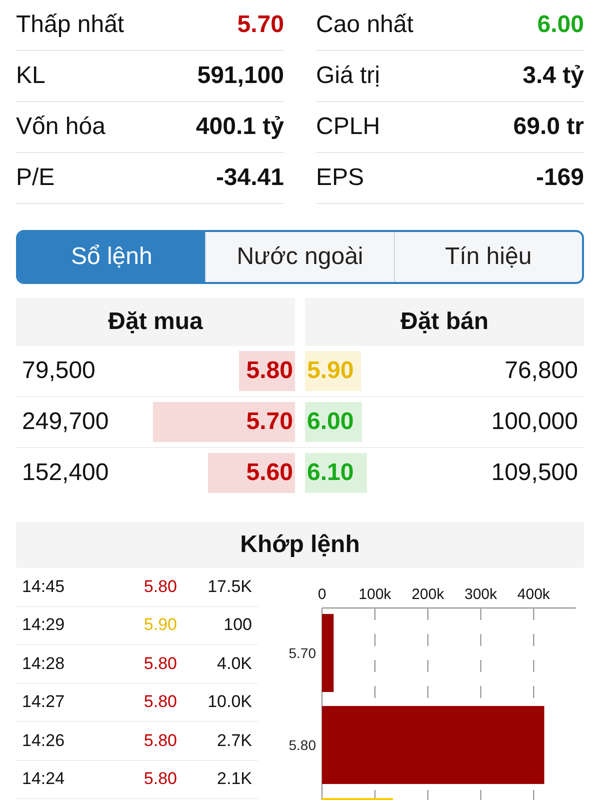  What do you see at coordinates (237, 625) in the screenshot?
I see `trade-volume: 100` at bounding box center [237, 625].